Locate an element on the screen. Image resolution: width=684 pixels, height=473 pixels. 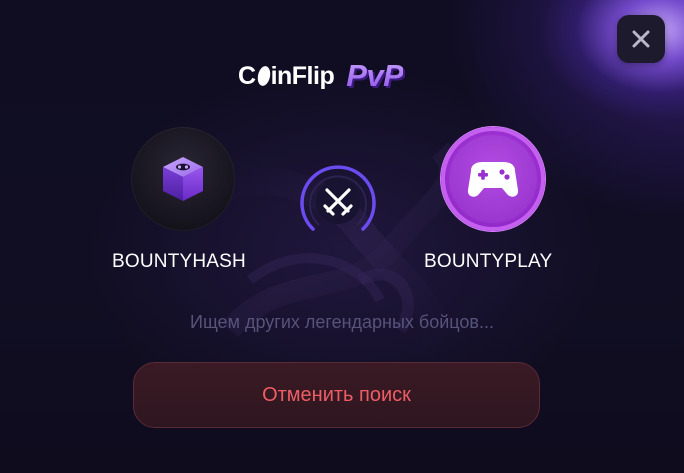
logo-text-part-1: C is located at coordinates (247, 75).